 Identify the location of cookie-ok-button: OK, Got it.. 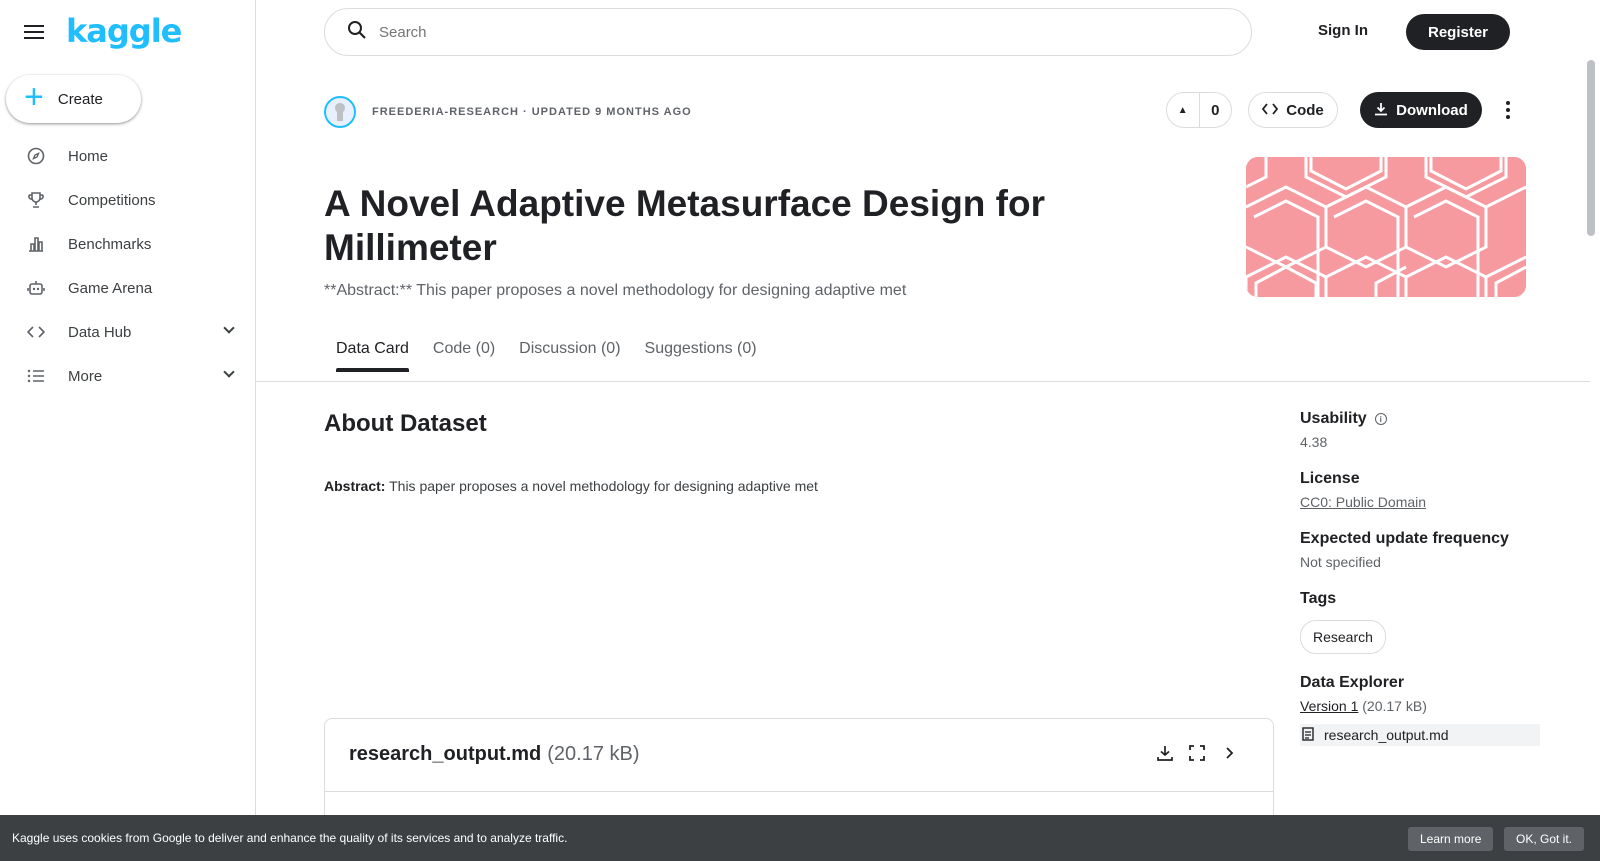
(1544, 839).